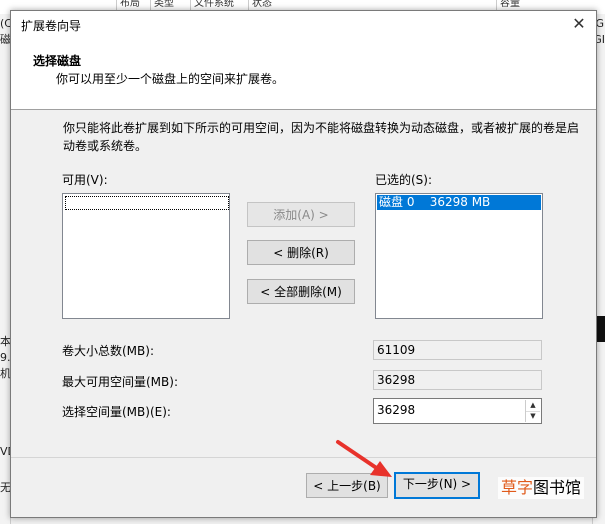 This screenshot has width=605, height=524. I want to click on watermark-part: 图书馆, so click(557, 487).